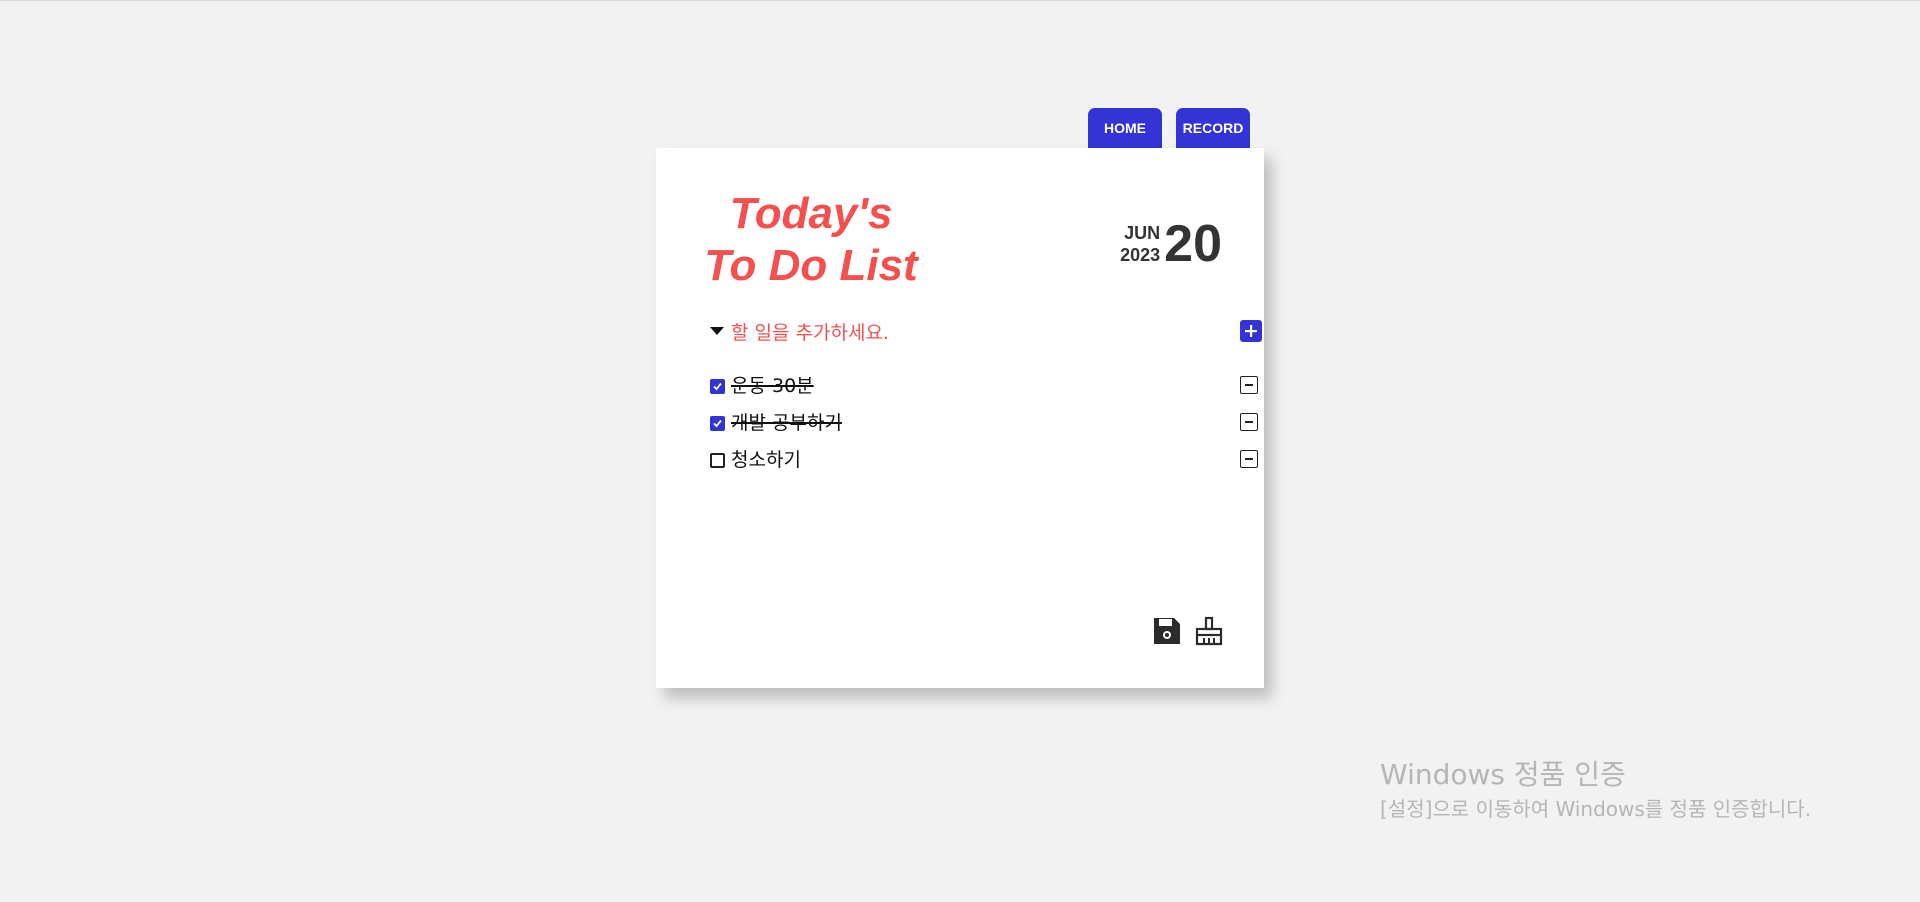 The image size is (1920, 902). I want to click on todo-item: 개발 공부하기, so click(984, 427).